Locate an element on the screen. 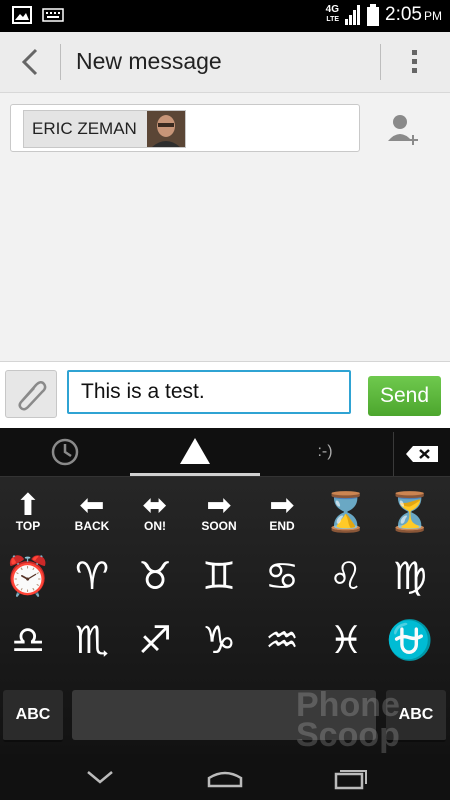 The width and height of the screenshot is (450, 800). key-gemini: ♊ is located at coordinates (219, 576).